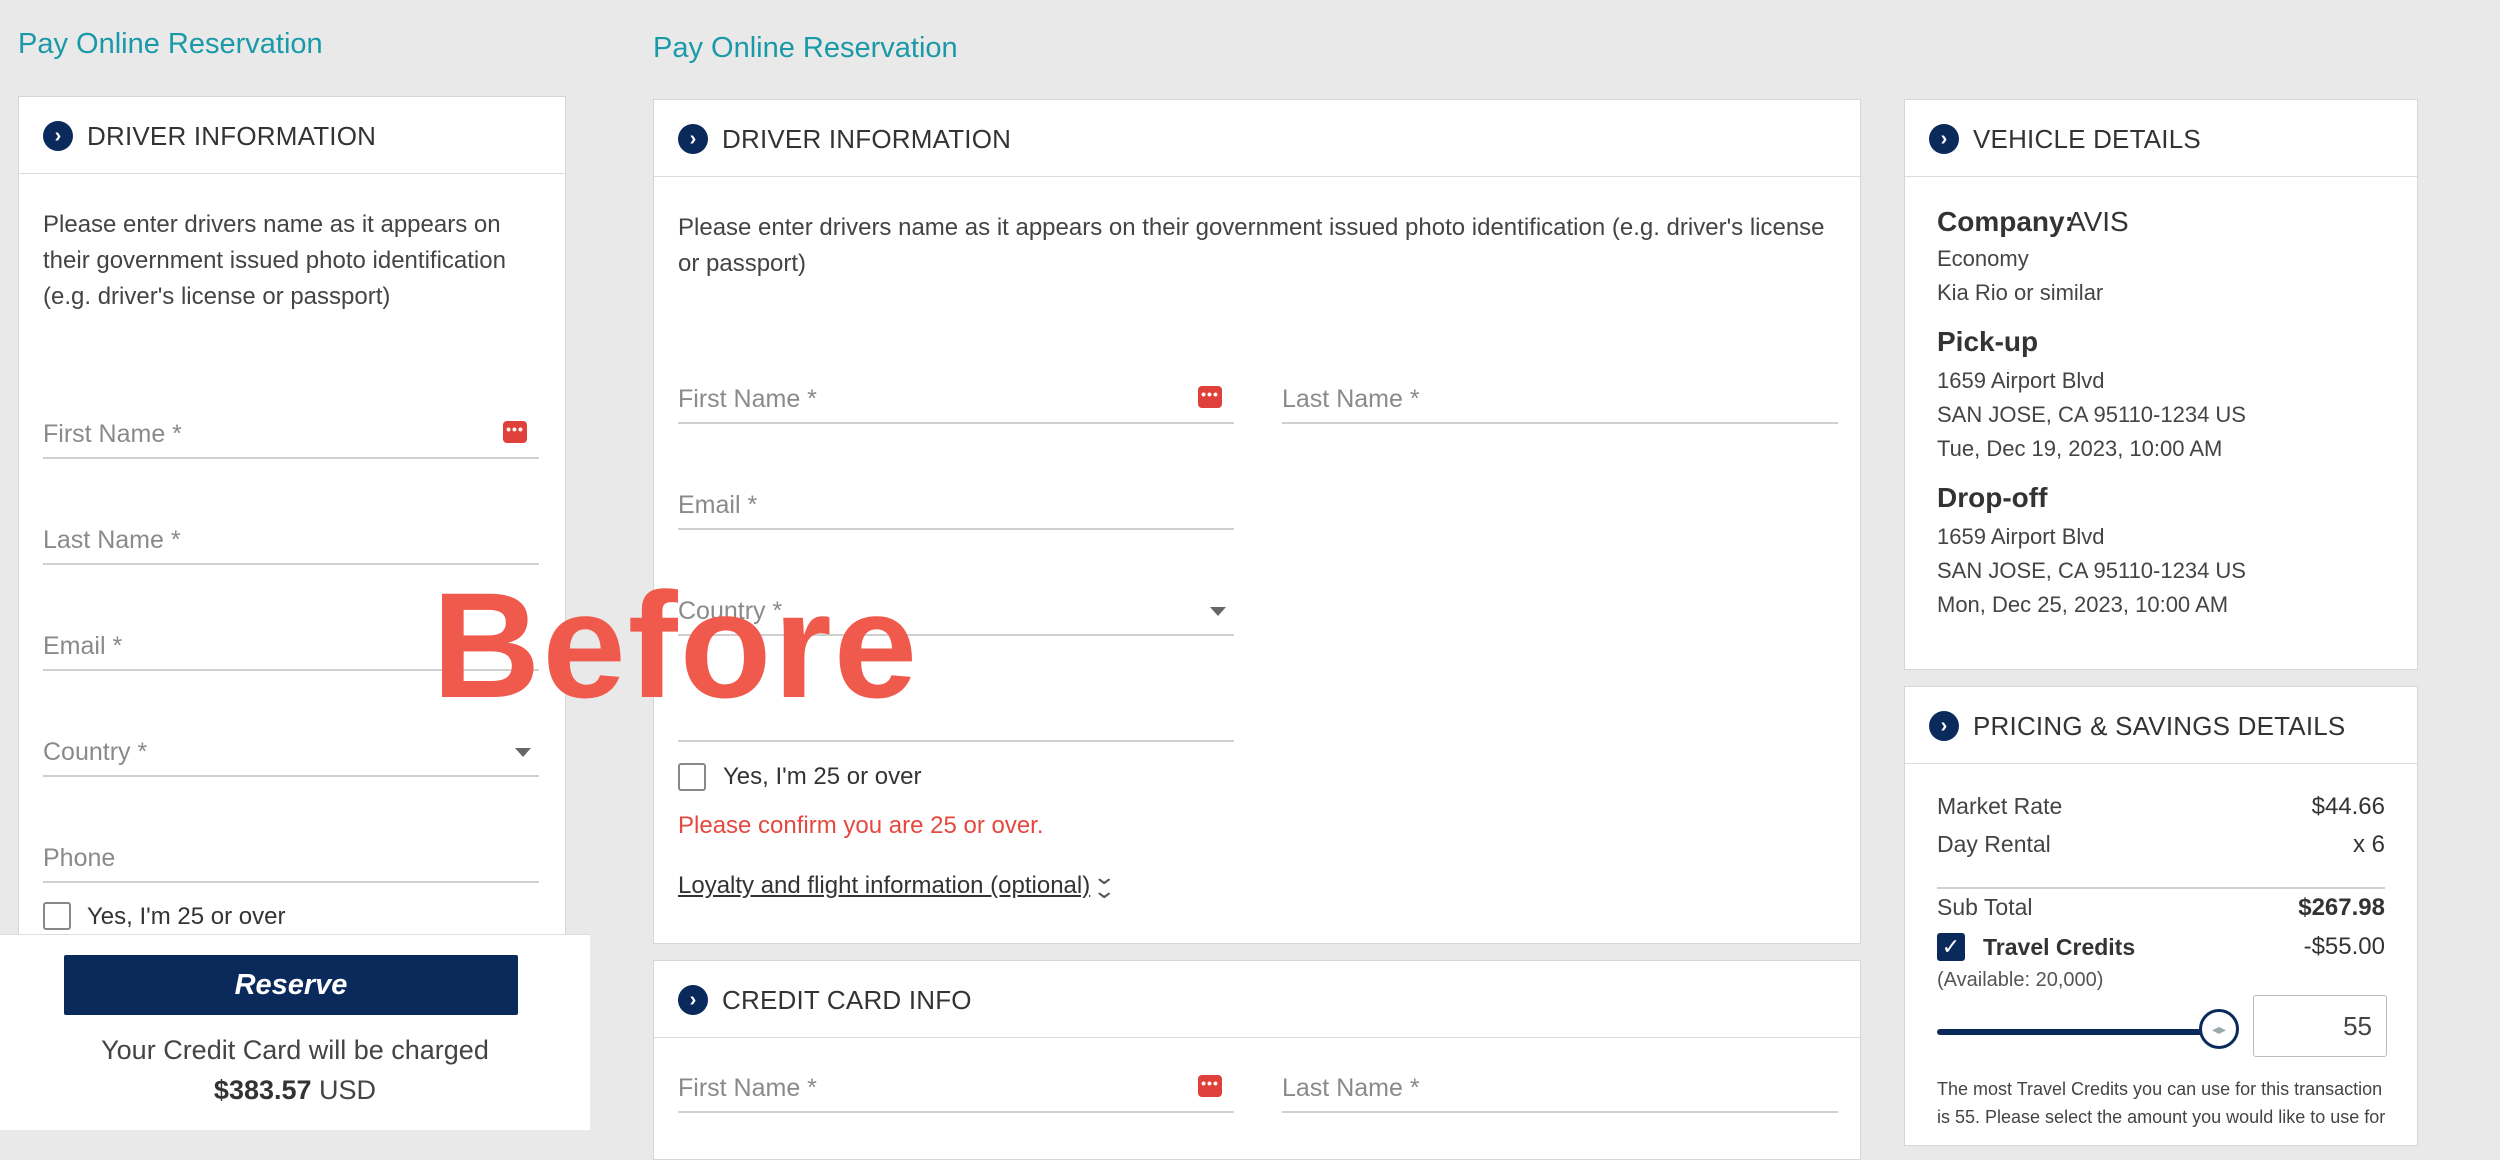  I want to click on travel-credits-checkbox: ✓, so click(1951, 947).